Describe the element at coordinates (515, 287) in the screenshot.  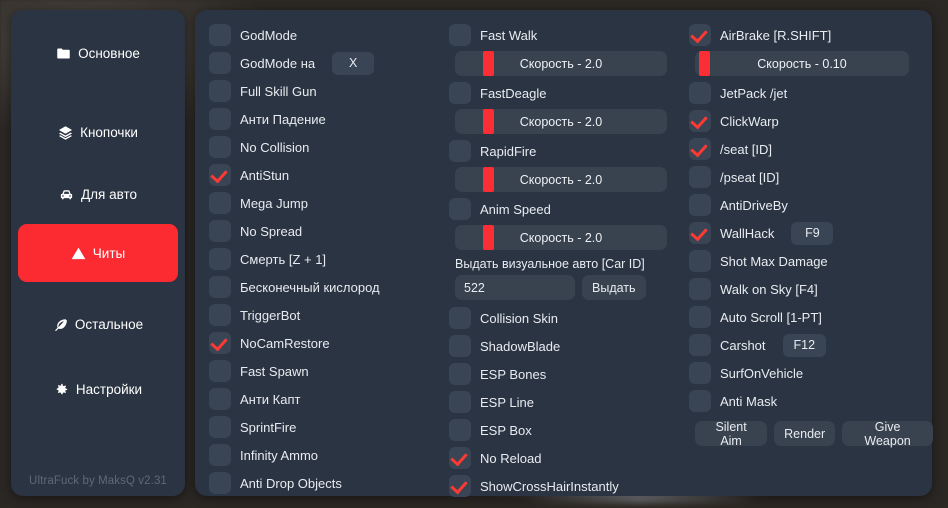
I see `car-id-input` at that location.